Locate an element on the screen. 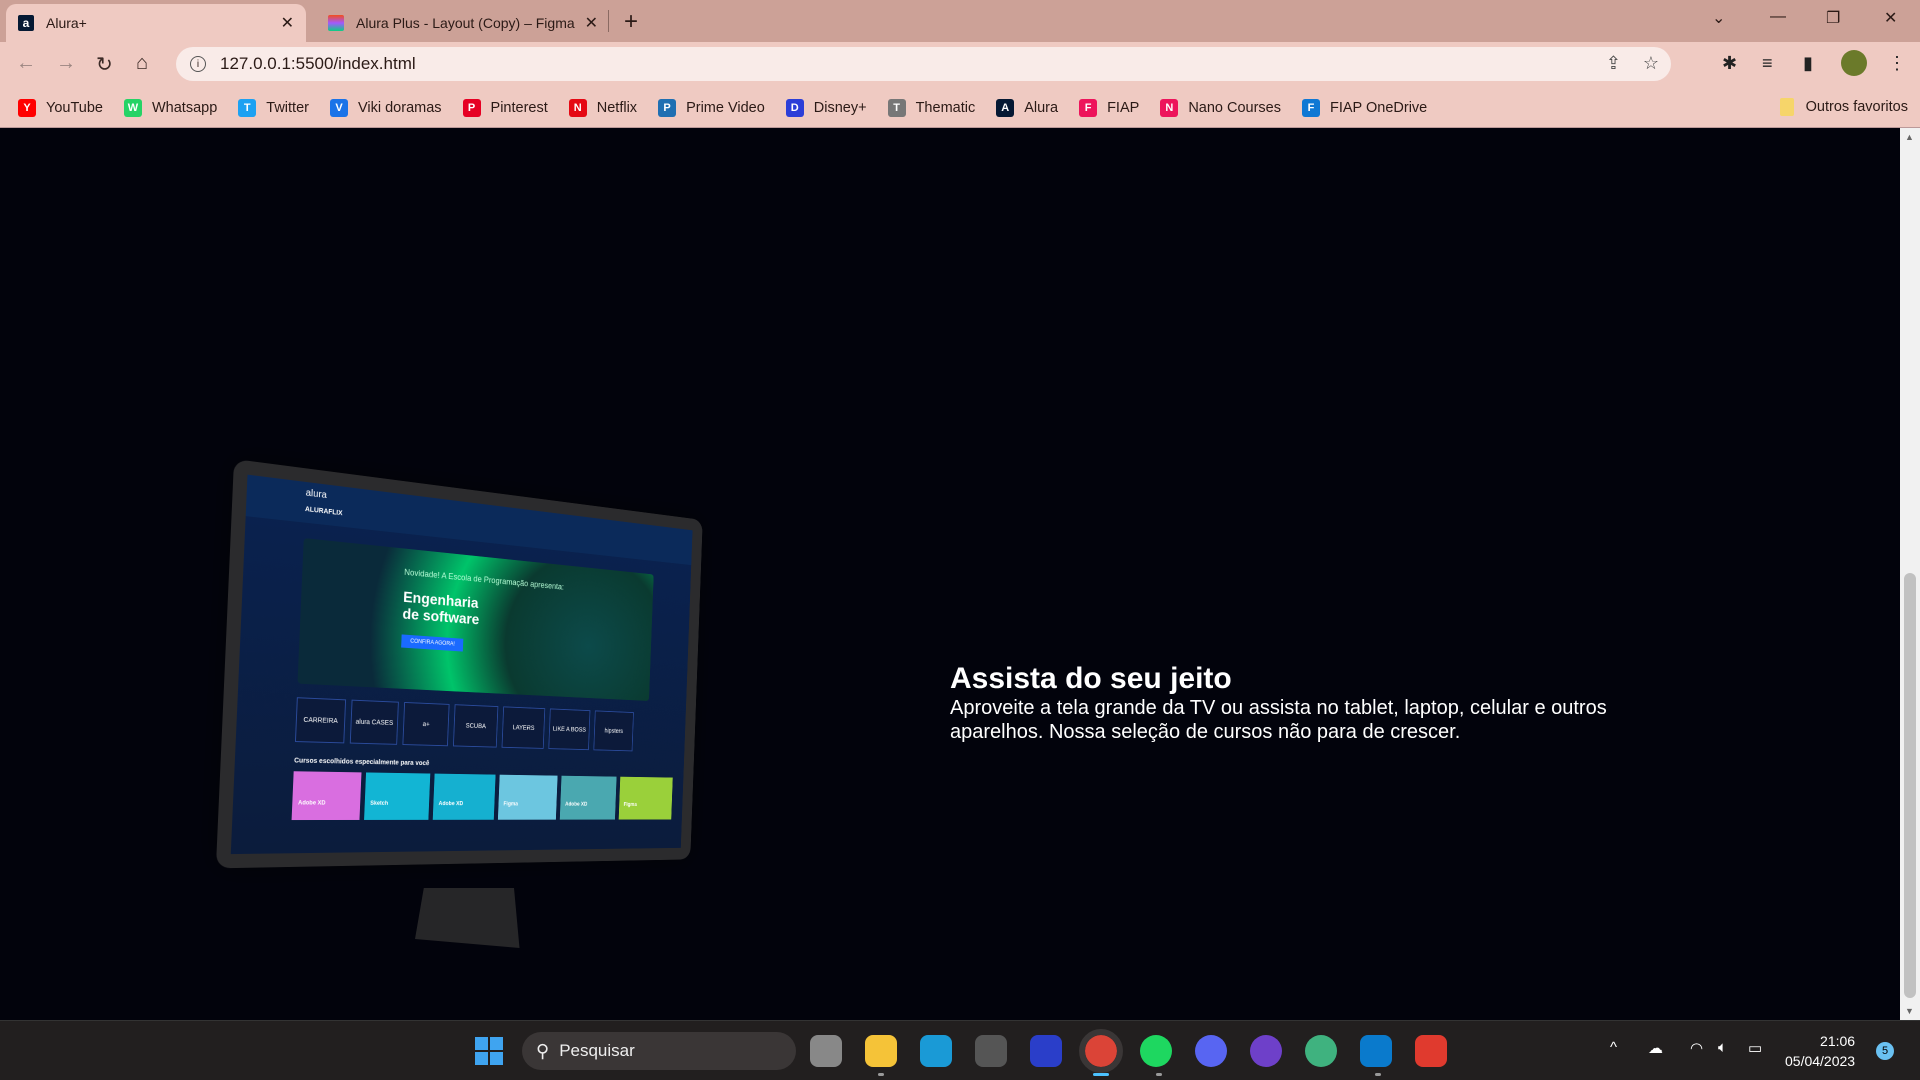 Image resolution: width=1920 pixels, height=1080 pixels. mockup-course-card: Figma is located at coordinates (527, 797).